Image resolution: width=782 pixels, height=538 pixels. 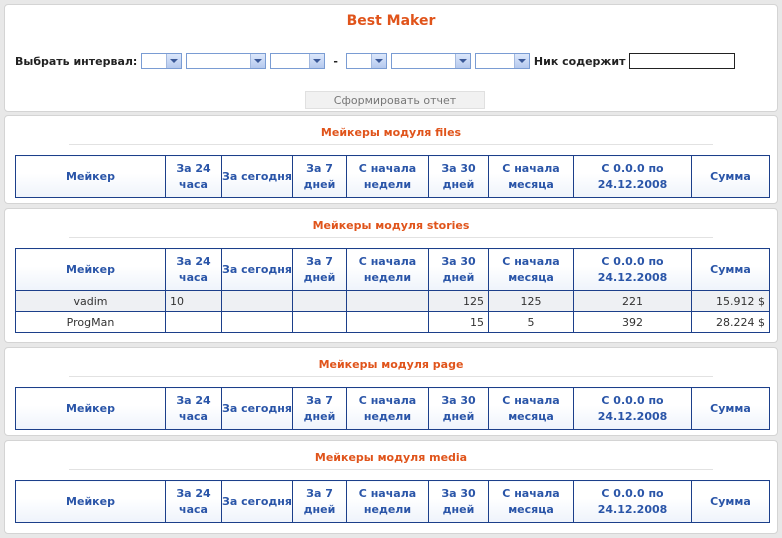 What do you see at coordinates (730, 301) in the screenshot?
I see `cell-sum: 15.912 $` at bounding box center [730, 301].